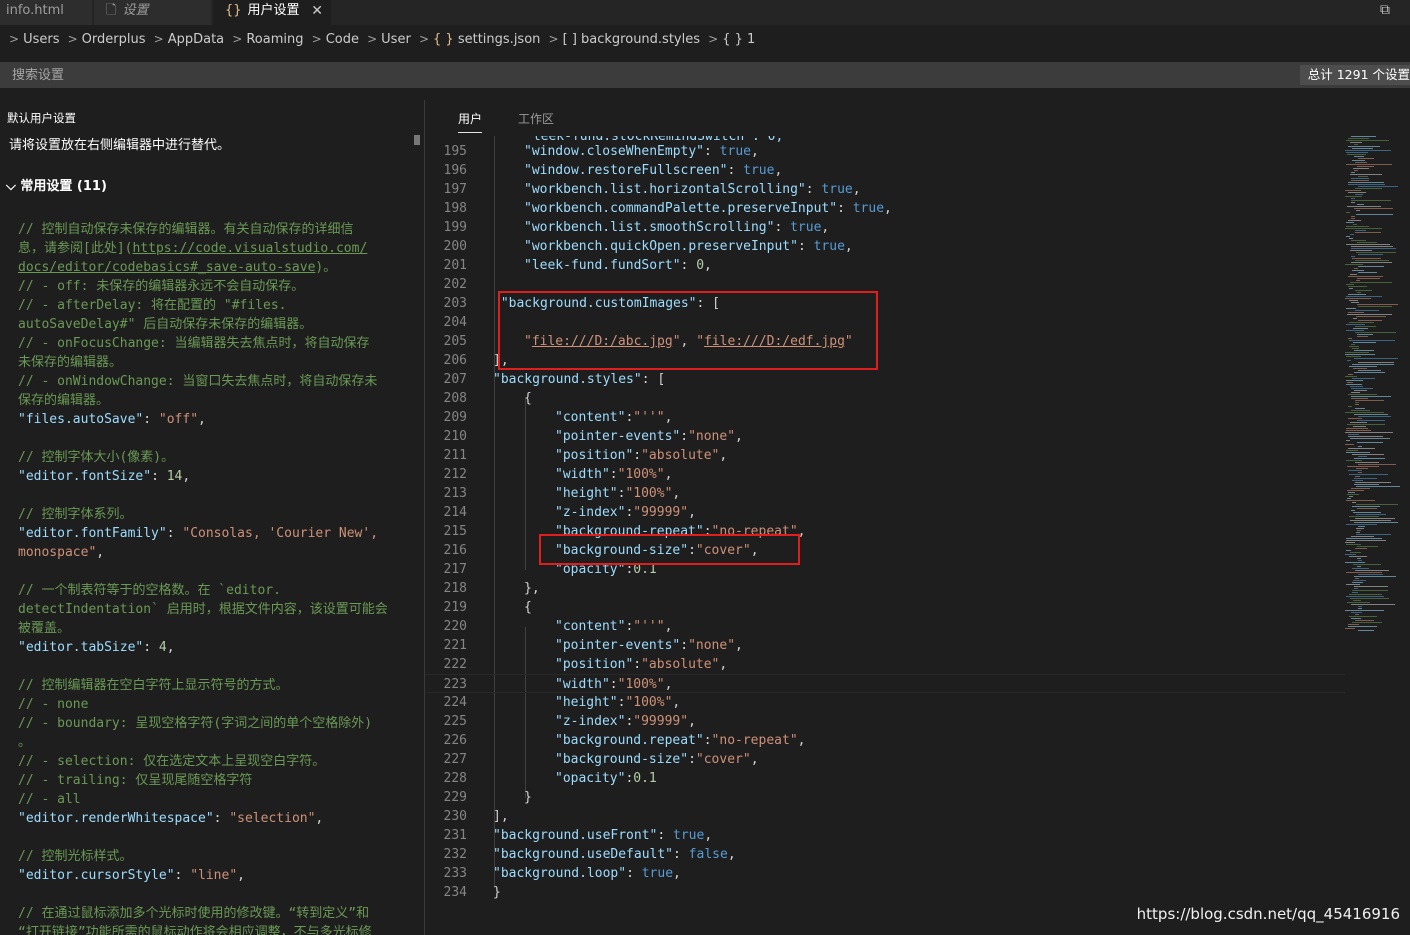  I want to click on code-token: "none", so click(712, 645).